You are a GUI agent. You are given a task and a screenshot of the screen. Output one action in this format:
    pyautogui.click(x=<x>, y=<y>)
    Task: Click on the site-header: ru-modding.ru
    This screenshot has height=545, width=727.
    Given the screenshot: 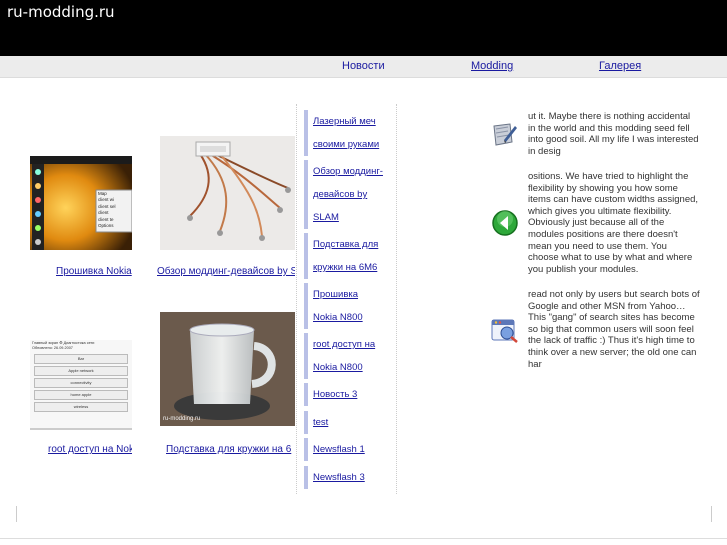 What is the action you would take?
    pyautogui.click(x=363, y=28)
    